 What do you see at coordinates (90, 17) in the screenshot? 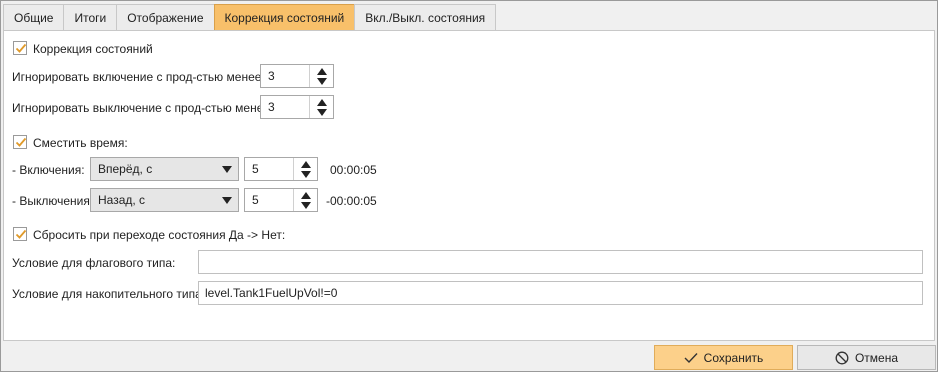
I see `tab-totals: Итоги` at bounding box center [90, 17].